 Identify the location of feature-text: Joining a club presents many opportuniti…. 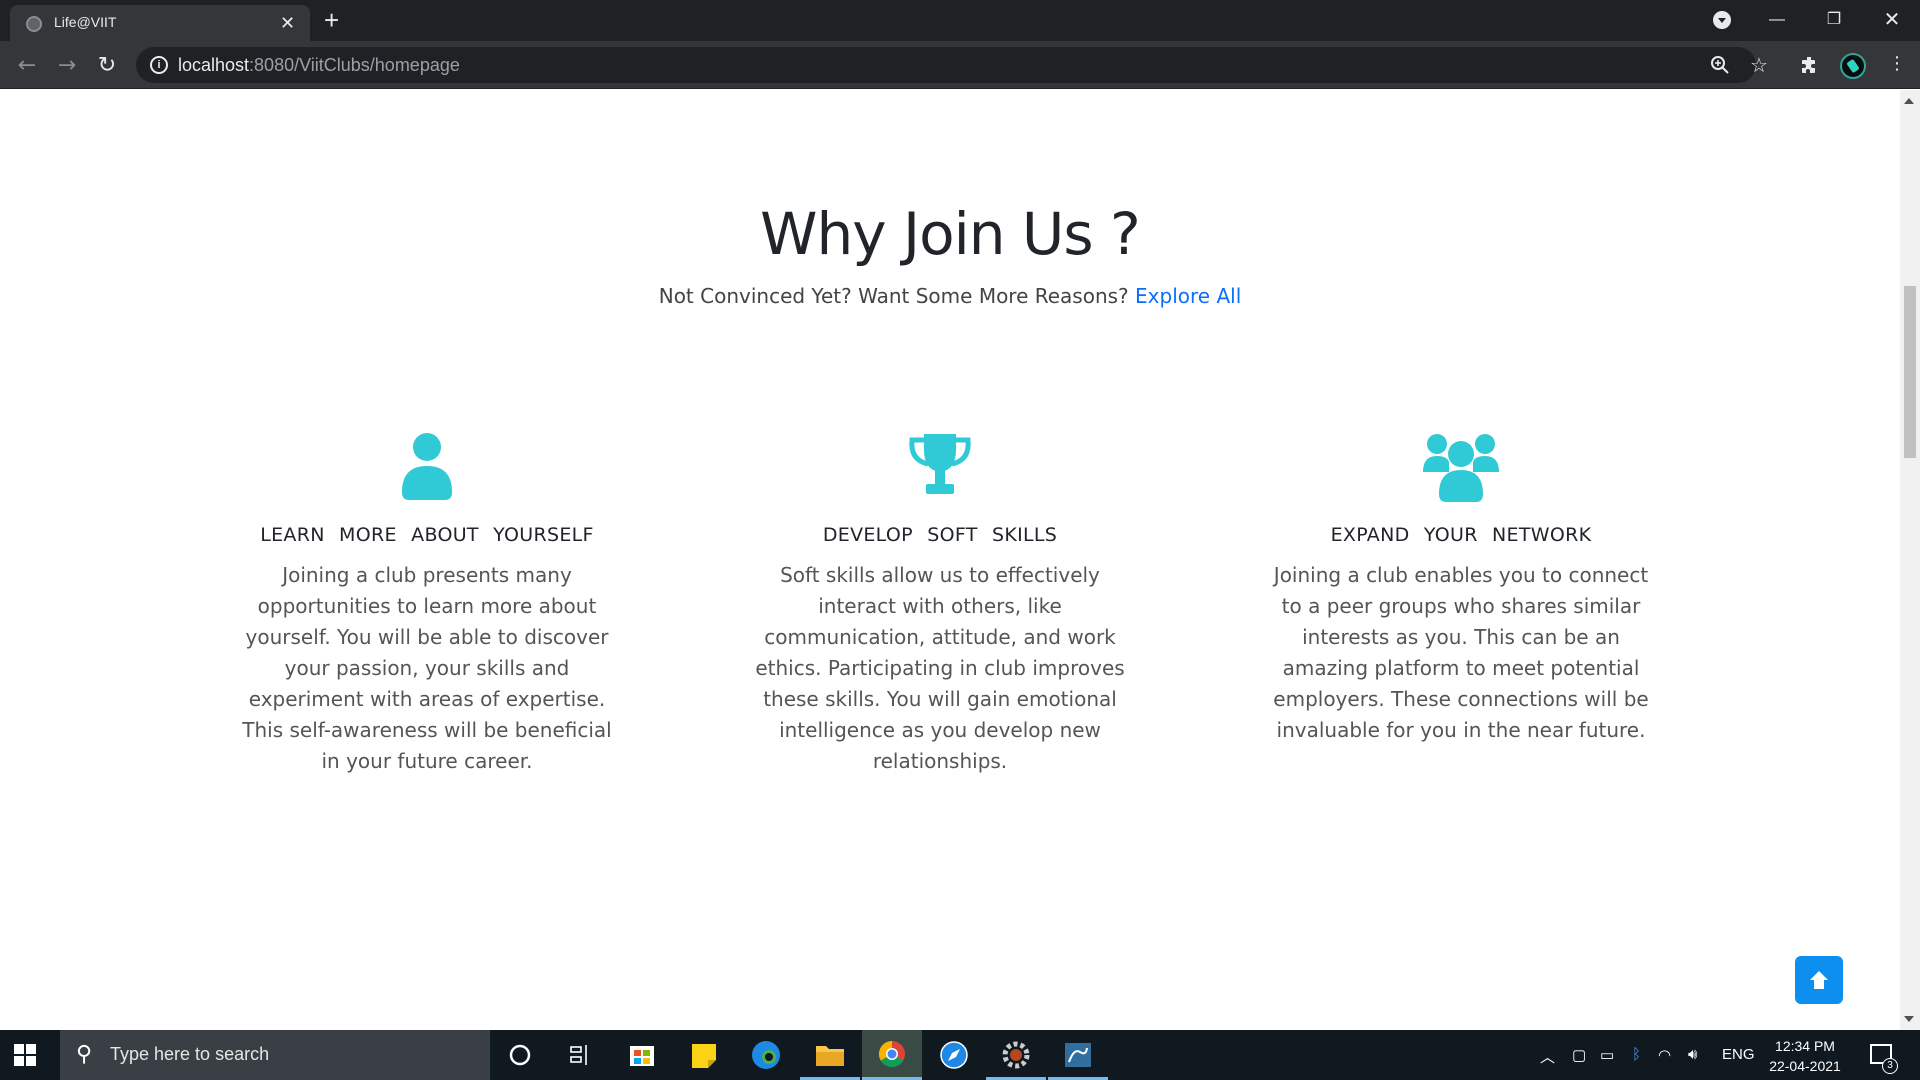
(427, 668).